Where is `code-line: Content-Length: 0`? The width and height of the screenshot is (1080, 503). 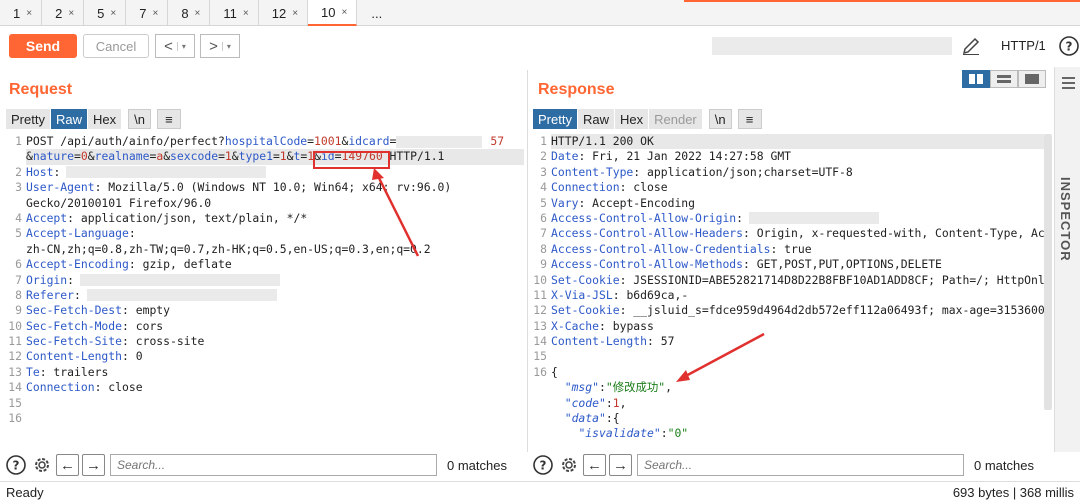
code-line: Content-Length: 0 is located at coordinates (84, 356).